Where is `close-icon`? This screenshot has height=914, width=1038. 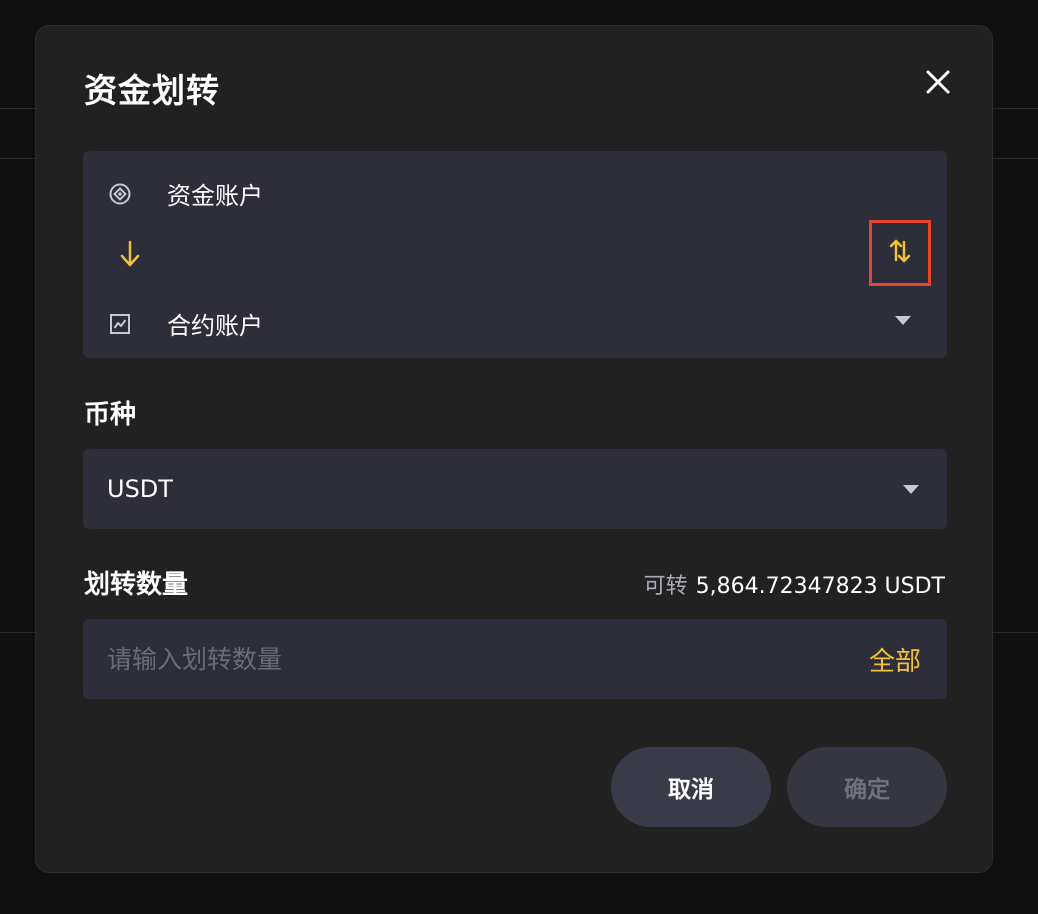
close-icon is located at coordinates (938, 82).